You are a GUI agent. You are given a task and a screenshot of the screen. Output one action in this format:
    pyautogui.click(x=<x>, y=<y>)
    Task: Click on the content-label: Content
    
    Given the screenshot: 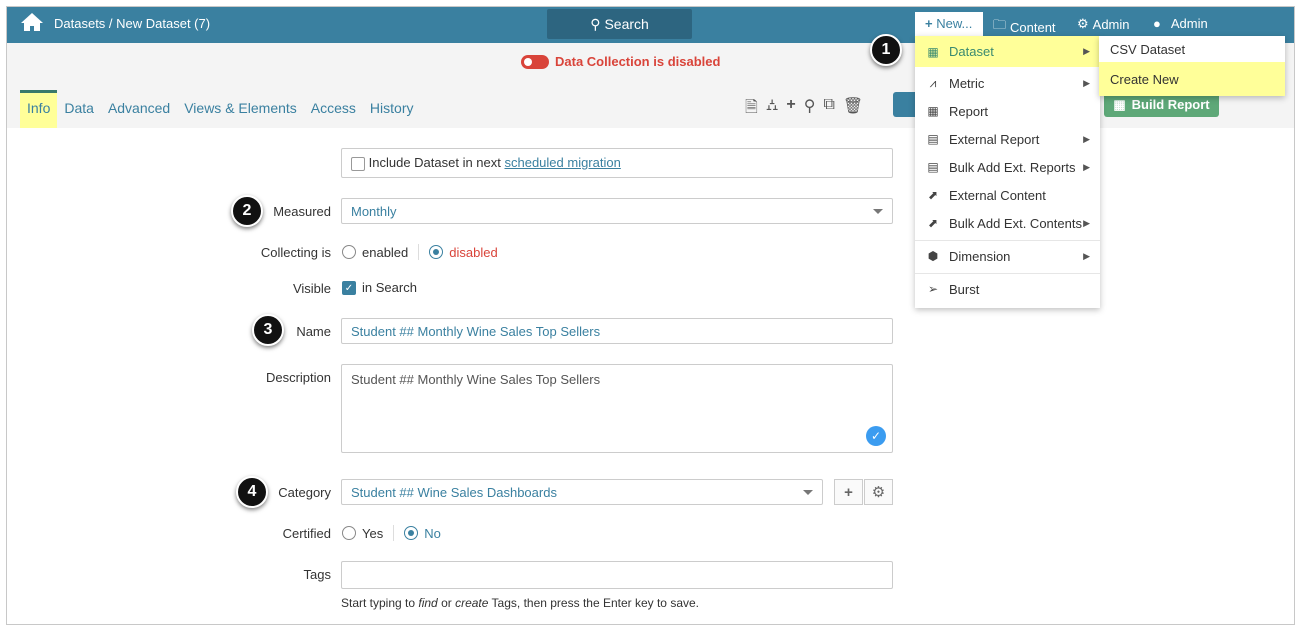 What is the action you would take?
    pyautogui.click(x=1033, y=27)
    